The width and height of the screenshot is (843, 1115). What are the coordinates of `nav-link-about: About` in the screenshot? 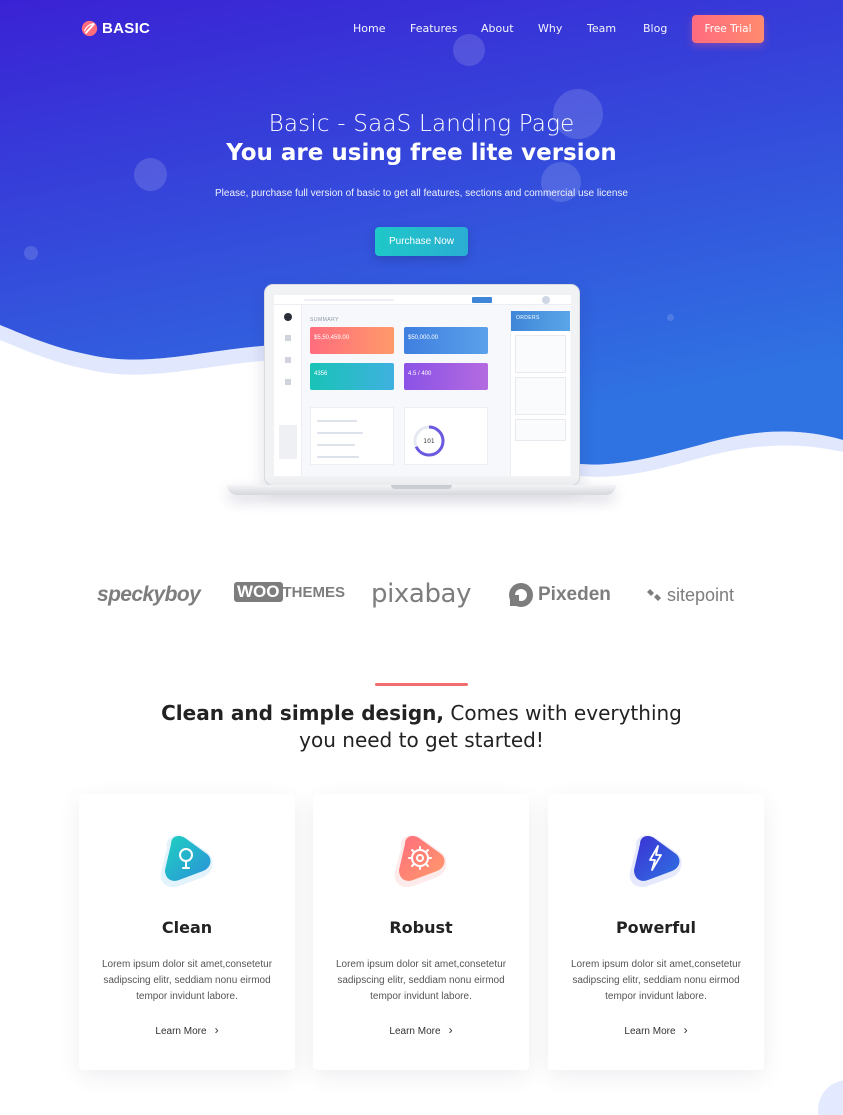 It's located at (497, 28).